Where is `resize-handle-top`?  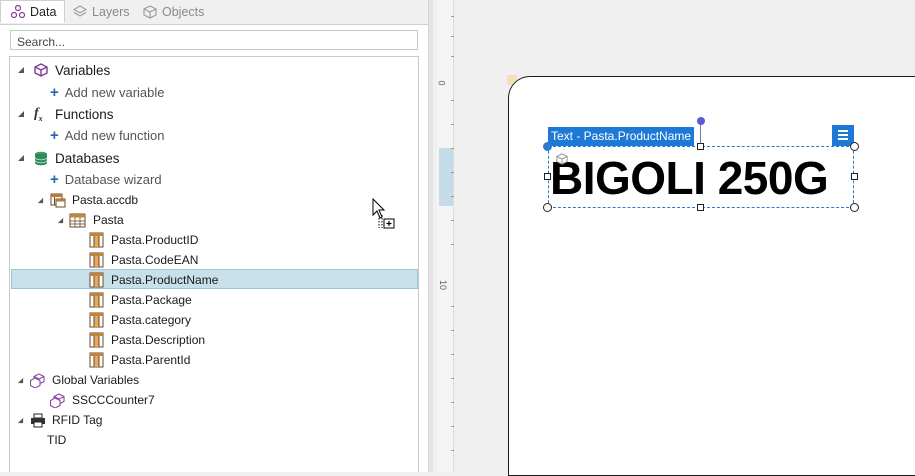
resize-handle-top is located at coordinates (700, 146).